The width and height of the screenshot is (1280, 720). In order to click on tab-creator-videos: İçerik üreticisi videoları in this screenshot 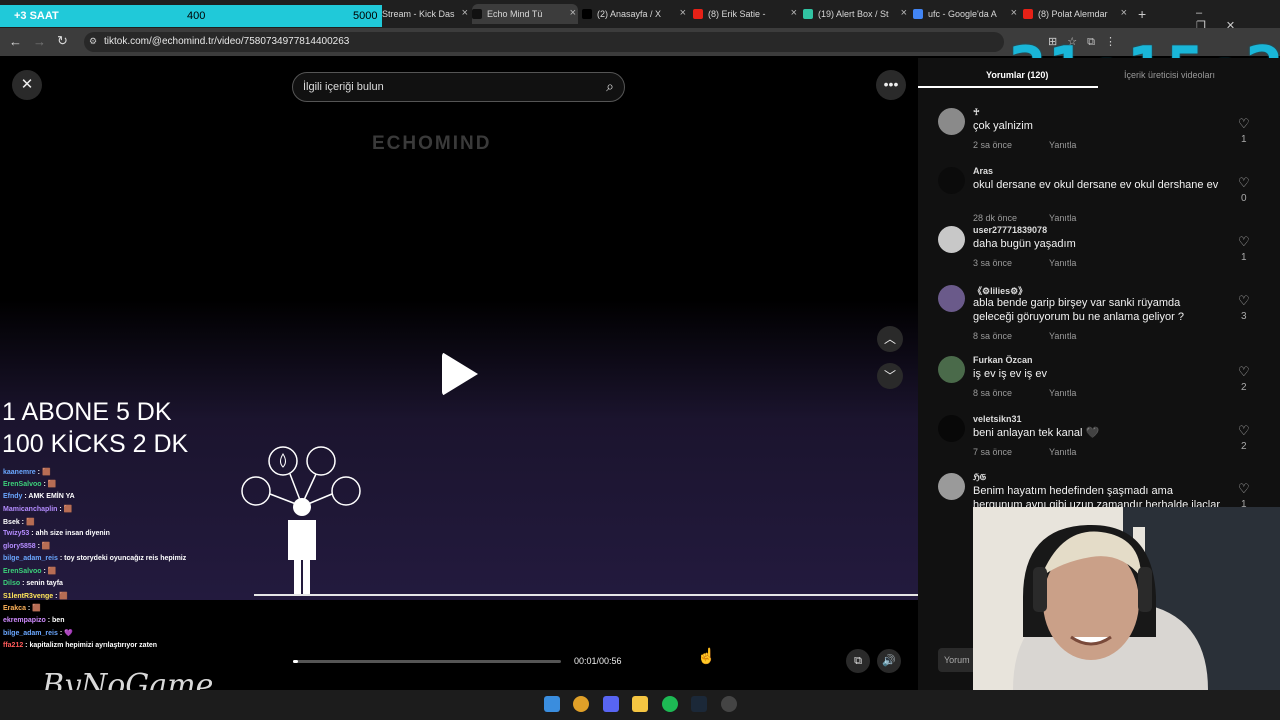, I will do `click(1169, 75)`.